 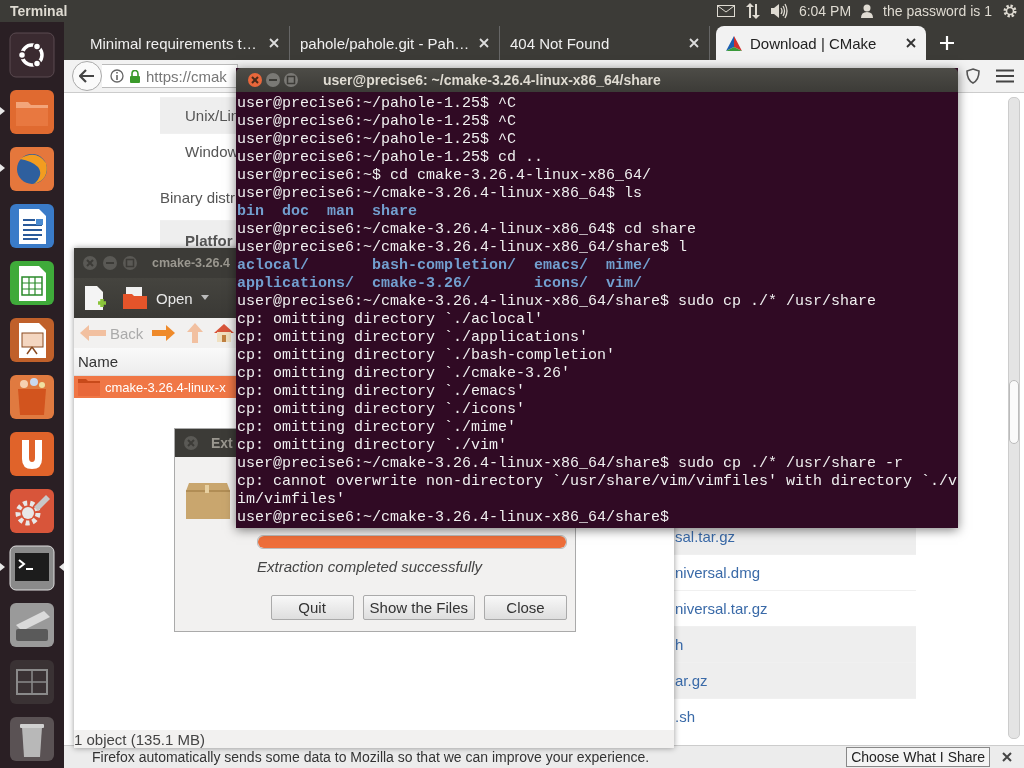 What do you see at coordinates (413, 338) in the screenshot?
I see `terminal-line: cp: omitting directory `./applications'` at bounding box center [413, 338].